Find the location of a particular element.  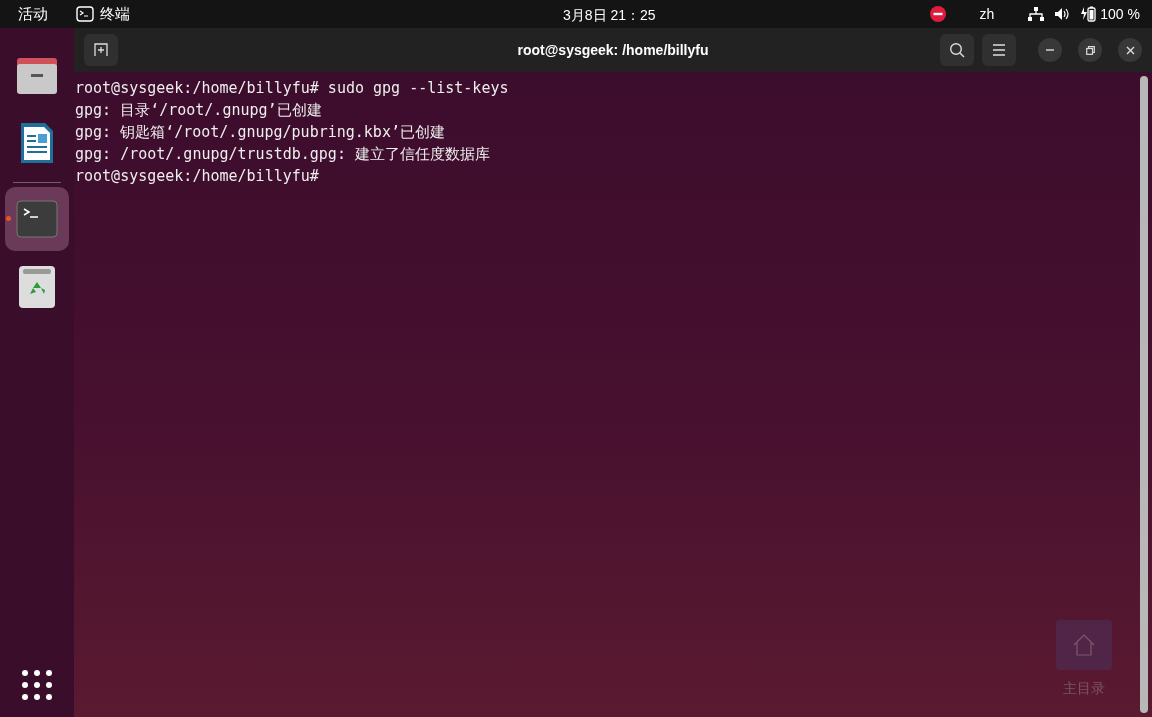

terminal-line: gpg: /root/.gnupg/trustdb.gpg: 建立了信任度数据库 is located at coordinates (282, 154).